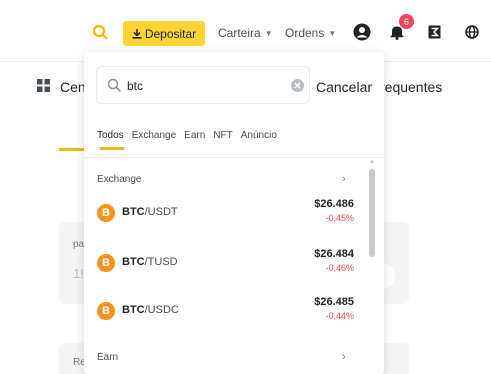  I want to click on background-tab-underline, so click(72, 149).